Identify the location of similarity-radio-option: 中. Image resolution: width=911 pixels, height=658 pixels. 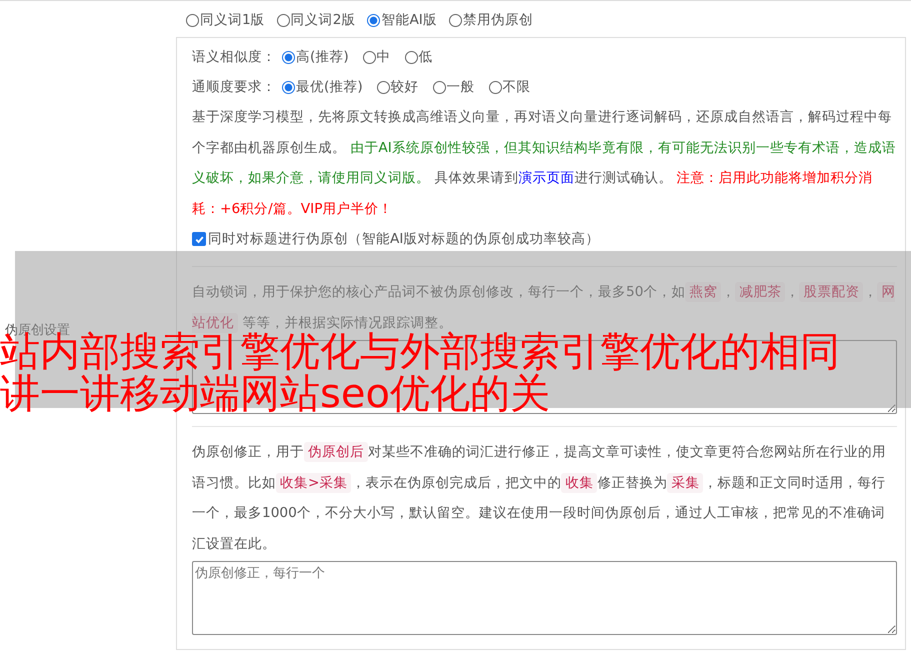
(376, 57).